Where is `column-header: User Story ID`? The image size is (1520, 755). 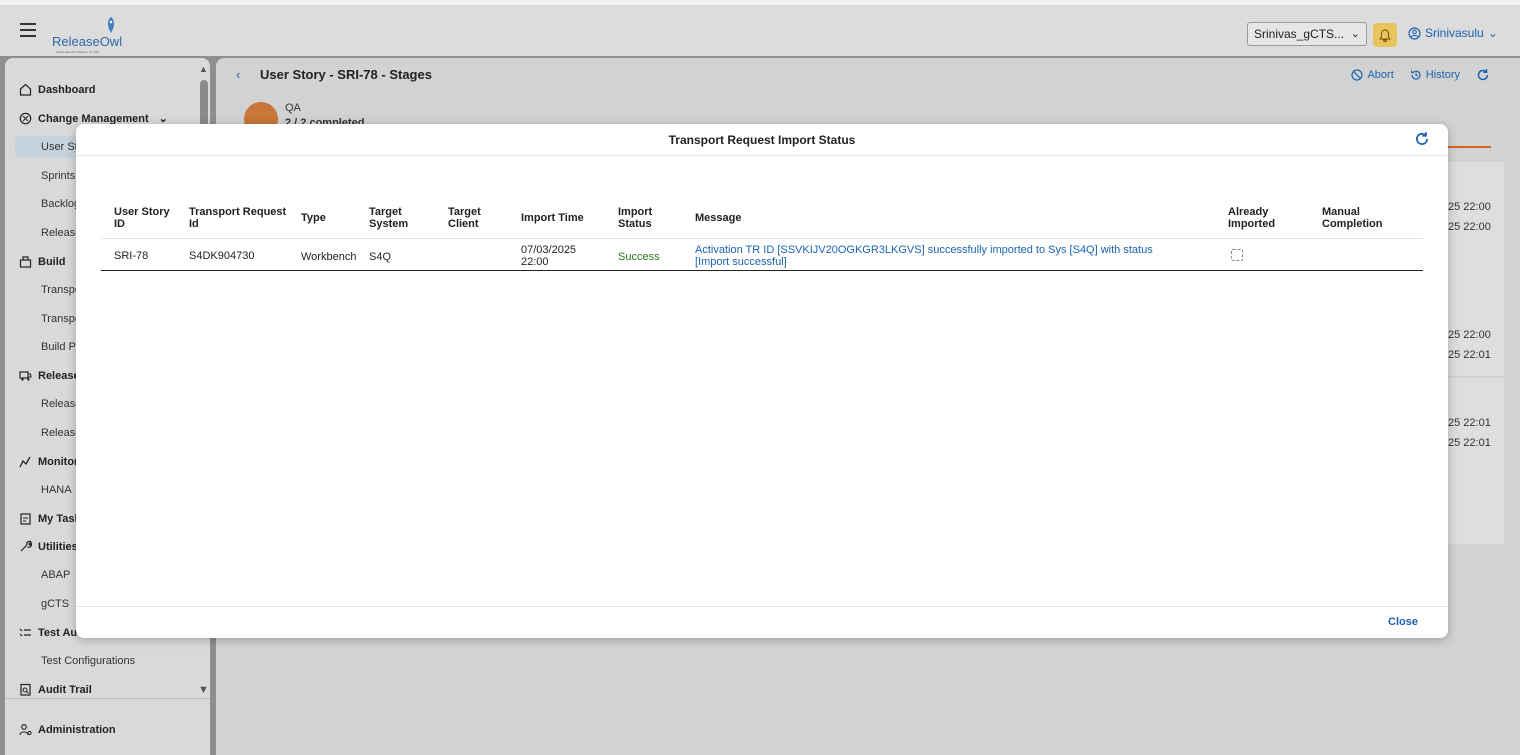
column-header: User Story ID is located at coordinates (142, 218).